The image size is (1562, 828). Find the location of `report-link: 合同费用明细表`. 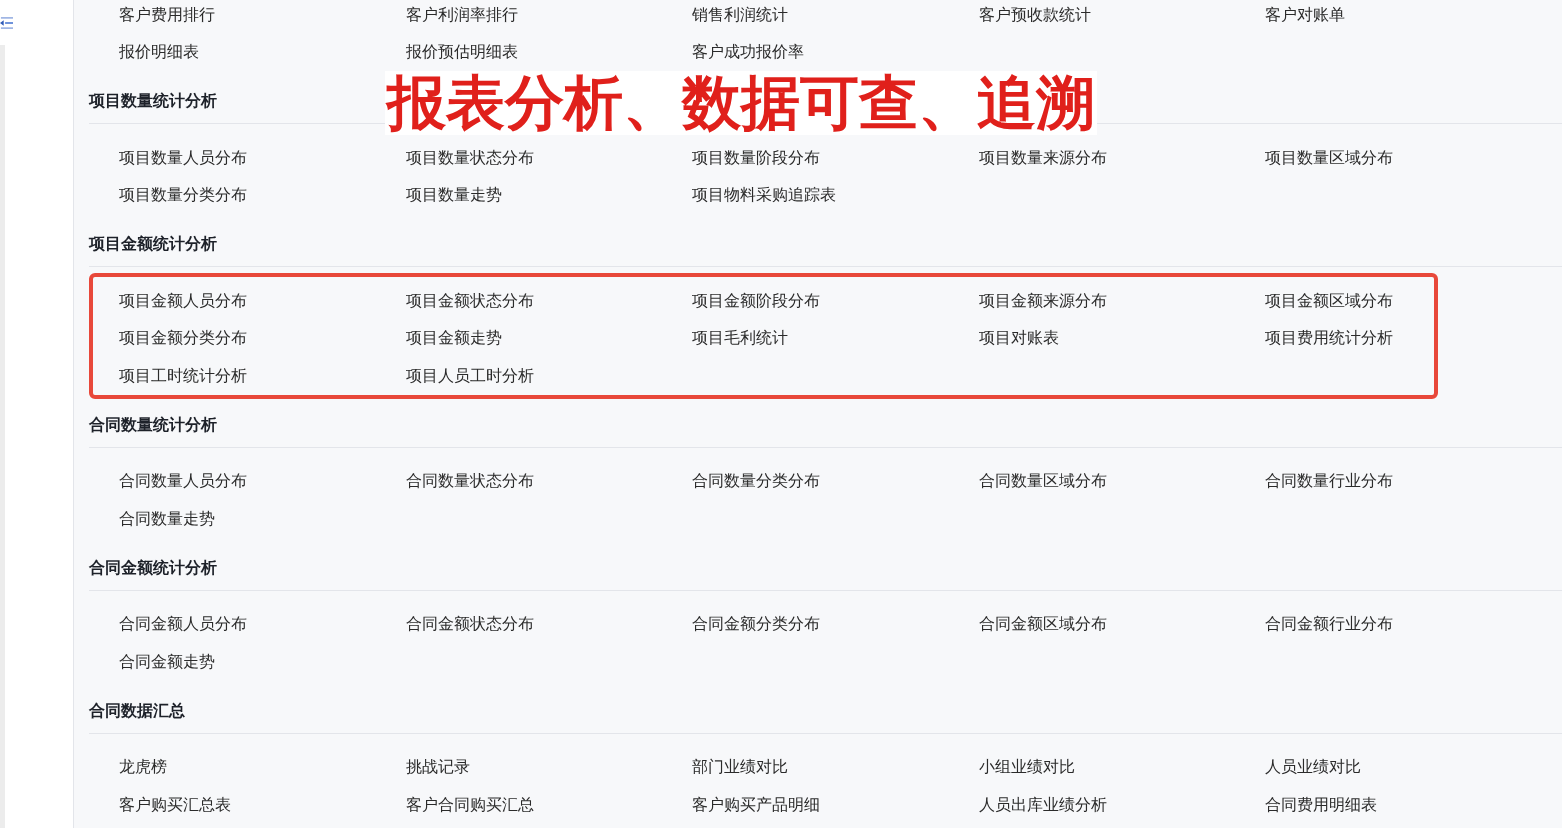

report-link: 合同费用明细表 is located at coordinates (1321, 804).